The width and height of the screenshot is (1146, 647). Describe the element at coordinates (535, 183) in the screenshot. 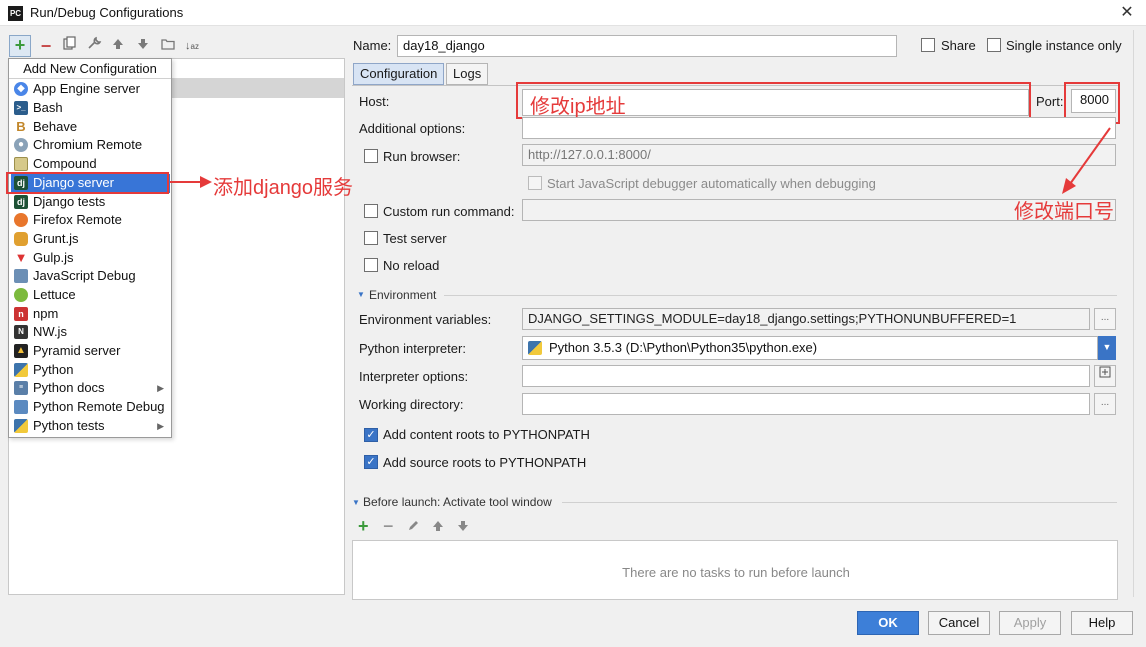

I see `js-debugger-checkbox` at that location.